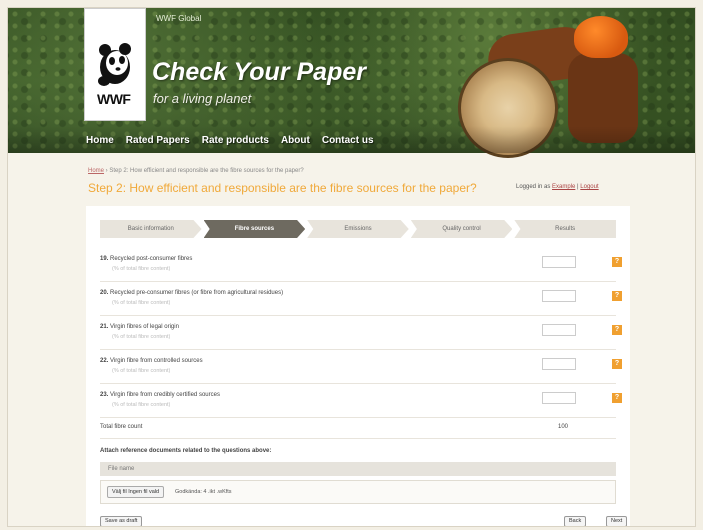 The image size is (703, 530). I want to click on nav-rated-papers: Rated Papers, so click(158, 140).